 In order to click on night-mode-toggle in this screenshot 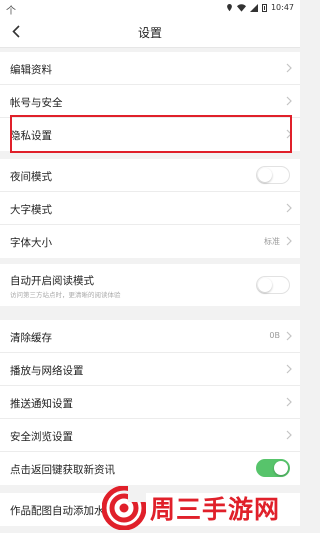, I will do `click(273, 175)`.